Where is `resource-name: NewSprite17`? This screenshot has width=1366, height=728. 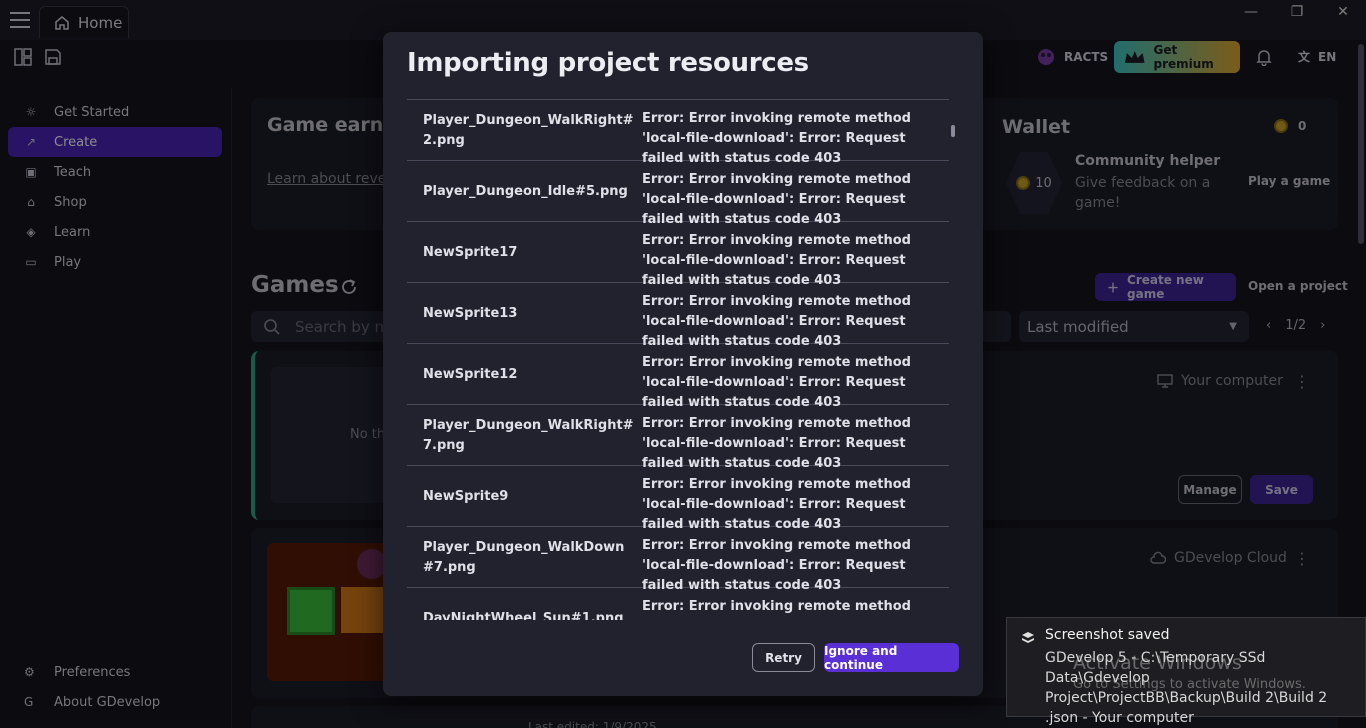 resource-name: NewSprite17 is located at coordinates (470, 252).